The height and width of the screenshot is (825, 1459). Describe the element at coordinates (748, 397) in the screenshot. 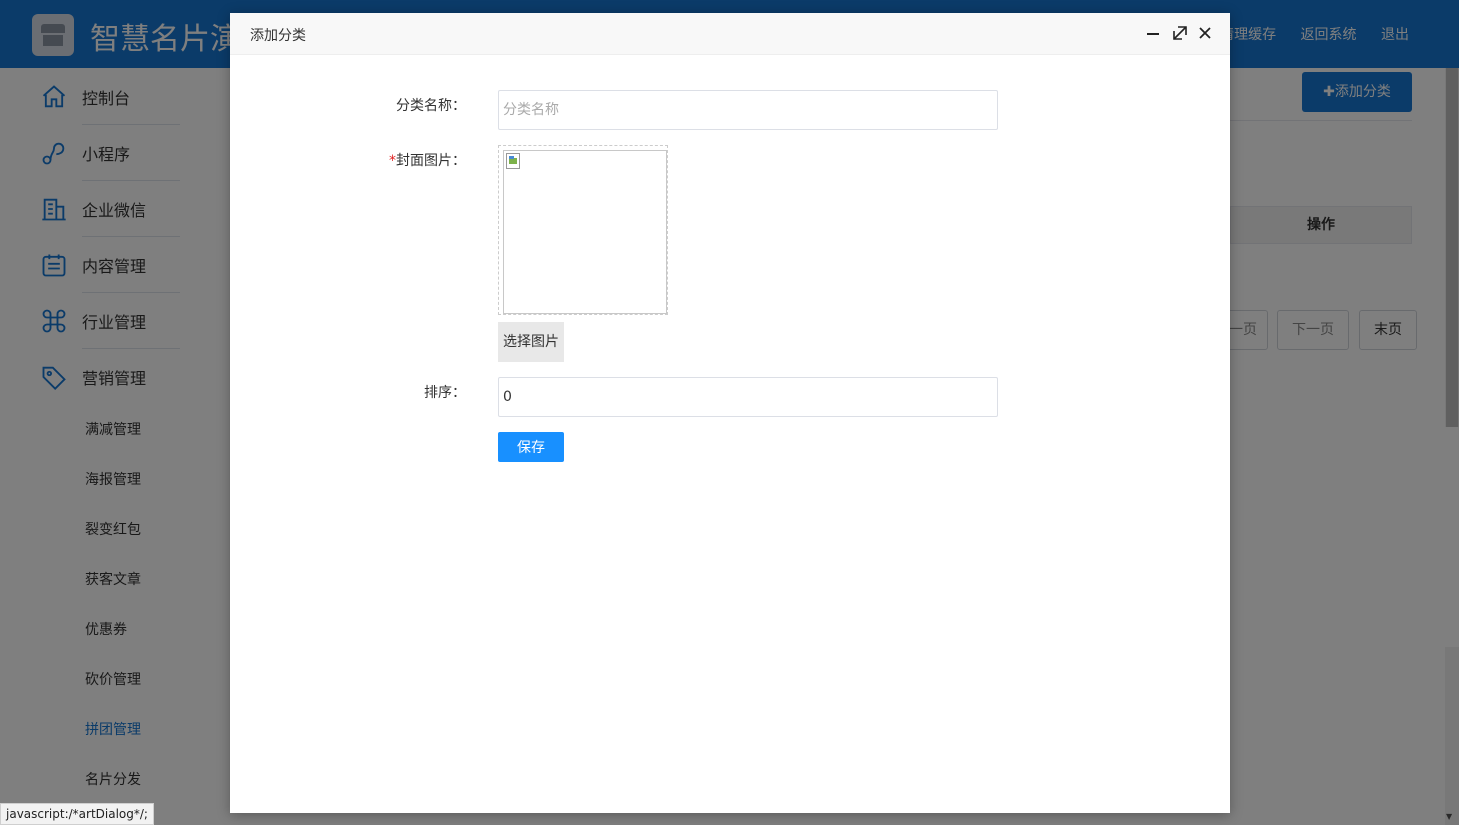

I see `sort-input` at that location.